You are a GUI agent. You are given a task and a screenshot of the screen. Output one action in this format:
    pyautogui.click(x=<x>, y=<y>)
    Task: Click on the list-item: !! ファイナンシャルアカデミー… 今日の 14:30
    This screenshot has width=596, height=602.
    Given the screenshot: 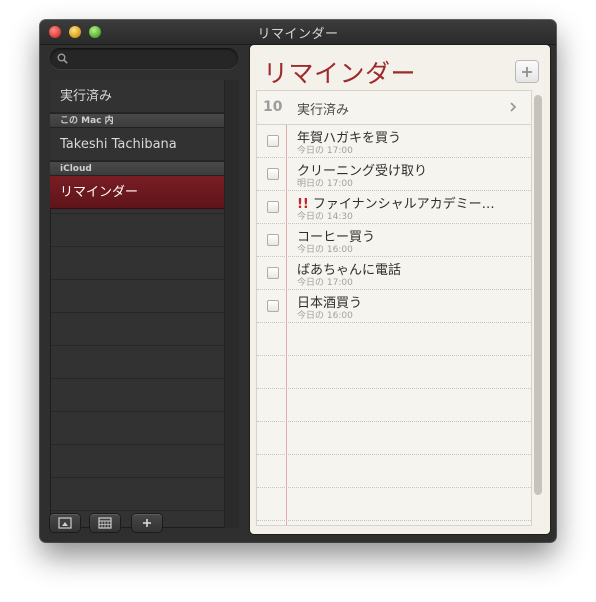 What is the action you would take?
    pyautogui.click(x=394, y=206)
    